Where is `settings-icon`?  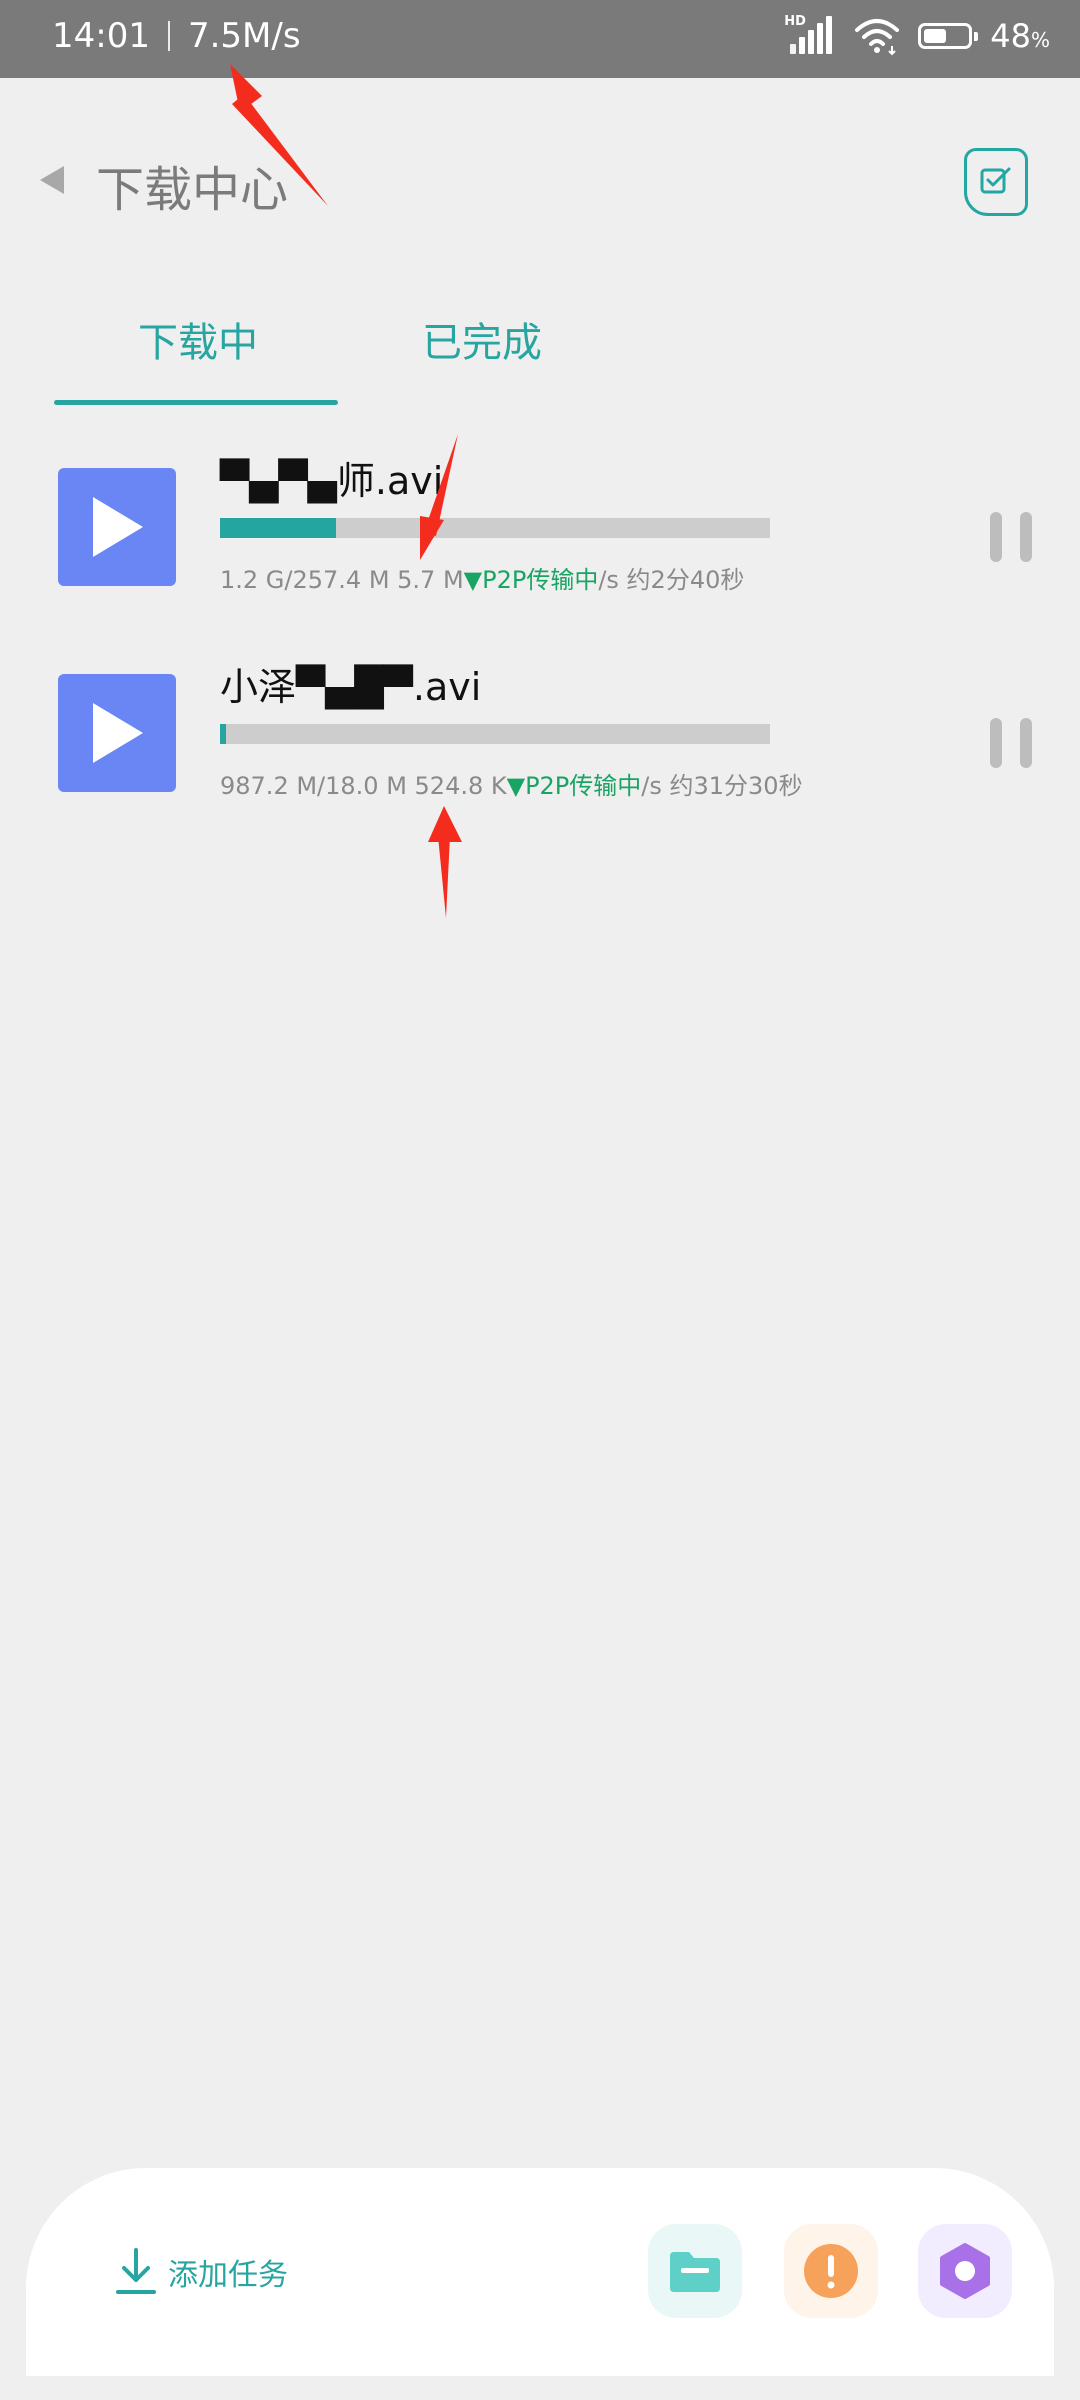 settings-icon is located at coordinates (965, 2271).